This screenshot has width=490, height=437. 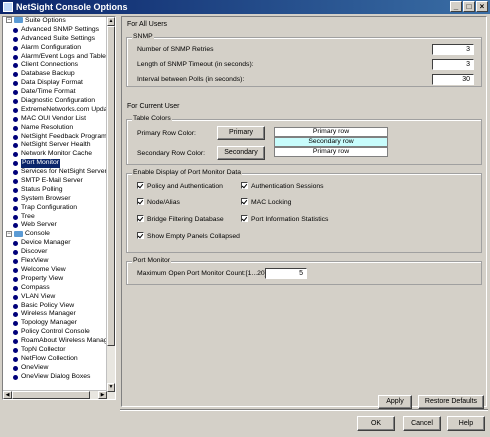 What do you see at coordinates (55, 314) in the screenshot?
I see `tree-item: Wireless Manager` at bounding box center [55, 314].